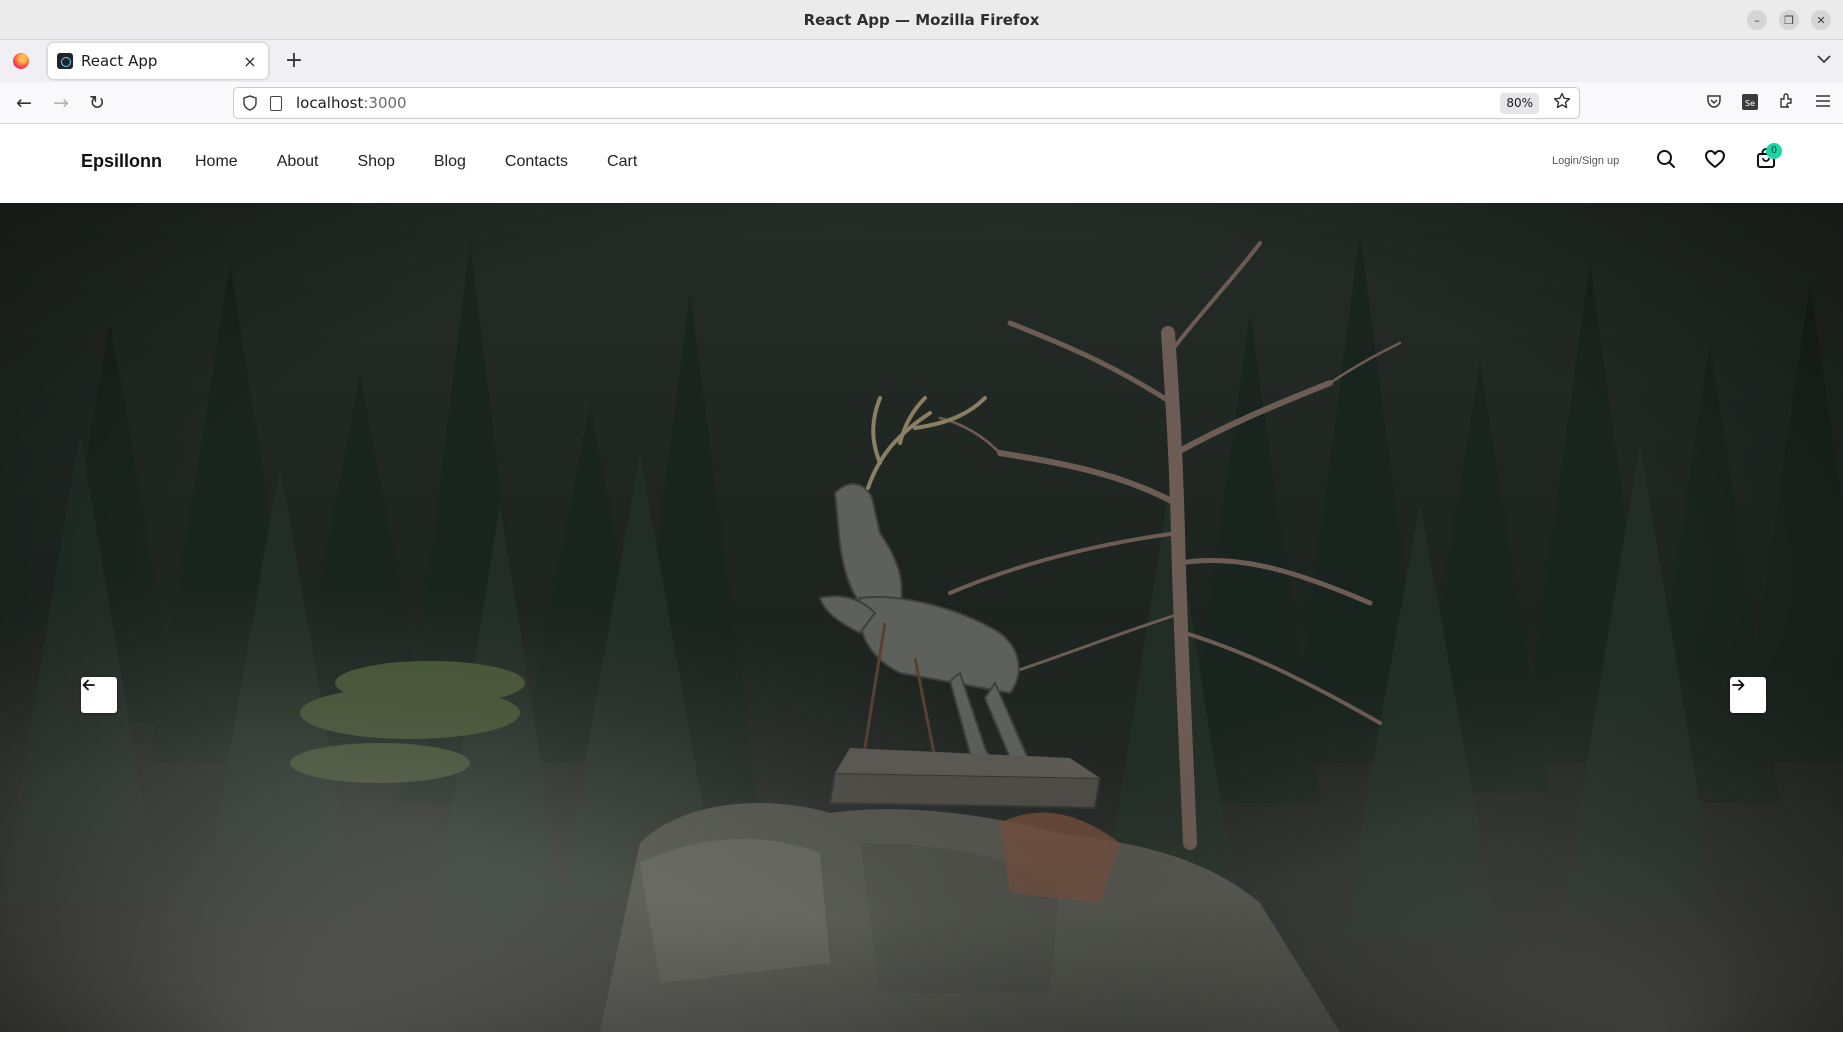  What do you see at coordinates (1562, 103) in the screenshot?
I see `bookmark-star-icon` at bounding box center [1562, 103].